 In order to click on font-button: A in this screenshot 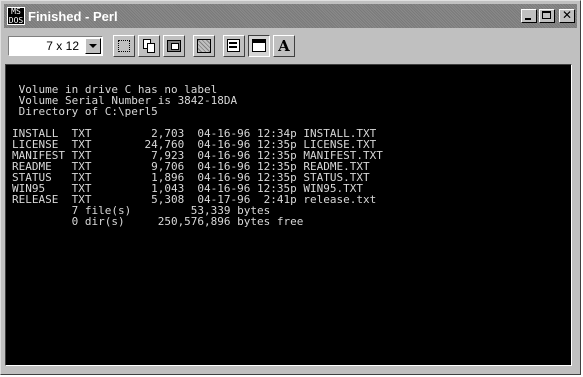, I will do `click(284, 46)`.